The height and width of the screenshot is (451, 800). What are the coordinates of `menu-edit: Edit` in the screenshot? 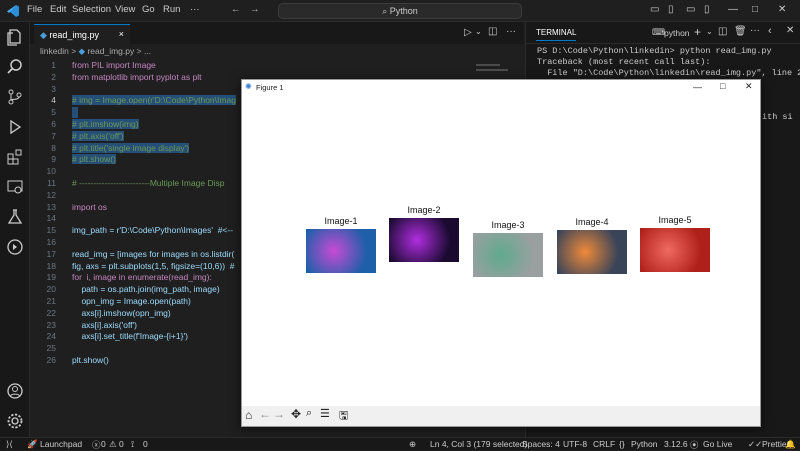 It's located at (58, 9).